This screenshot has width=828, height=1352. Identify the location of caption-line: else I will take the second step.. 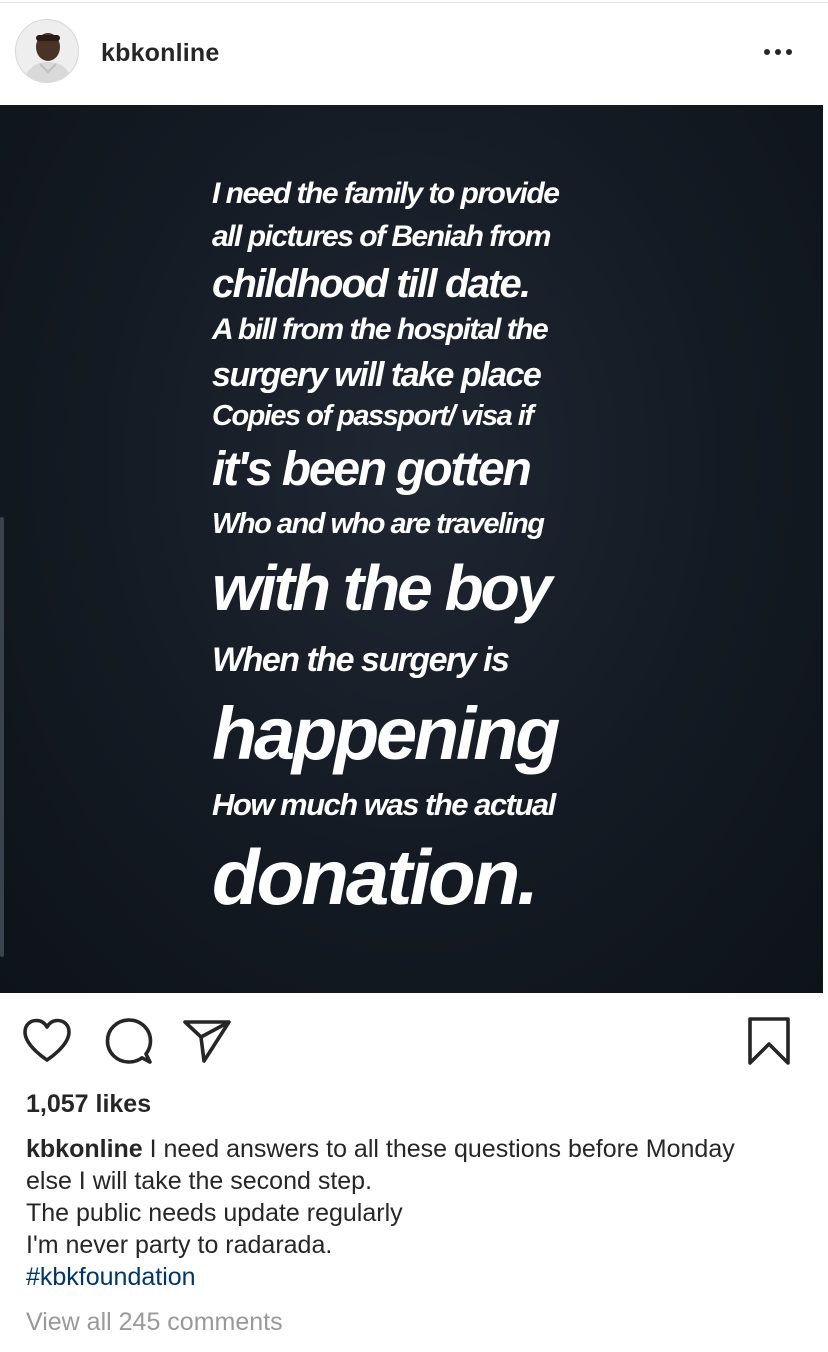
(199, 1181).